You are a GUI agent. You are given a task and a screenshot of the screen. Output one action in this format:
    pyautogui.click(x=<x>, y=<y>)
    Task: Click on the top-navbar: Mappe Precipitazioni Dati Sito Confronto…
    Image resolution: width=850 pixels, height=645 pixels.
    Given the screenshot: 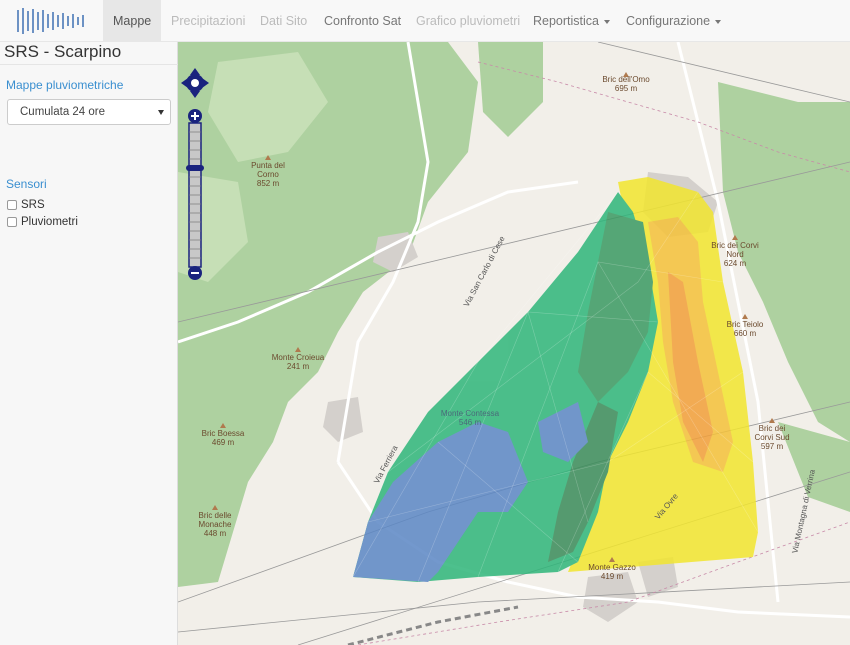 What is the action you would take?
    pyautogui.click(x=425, y=21)
    